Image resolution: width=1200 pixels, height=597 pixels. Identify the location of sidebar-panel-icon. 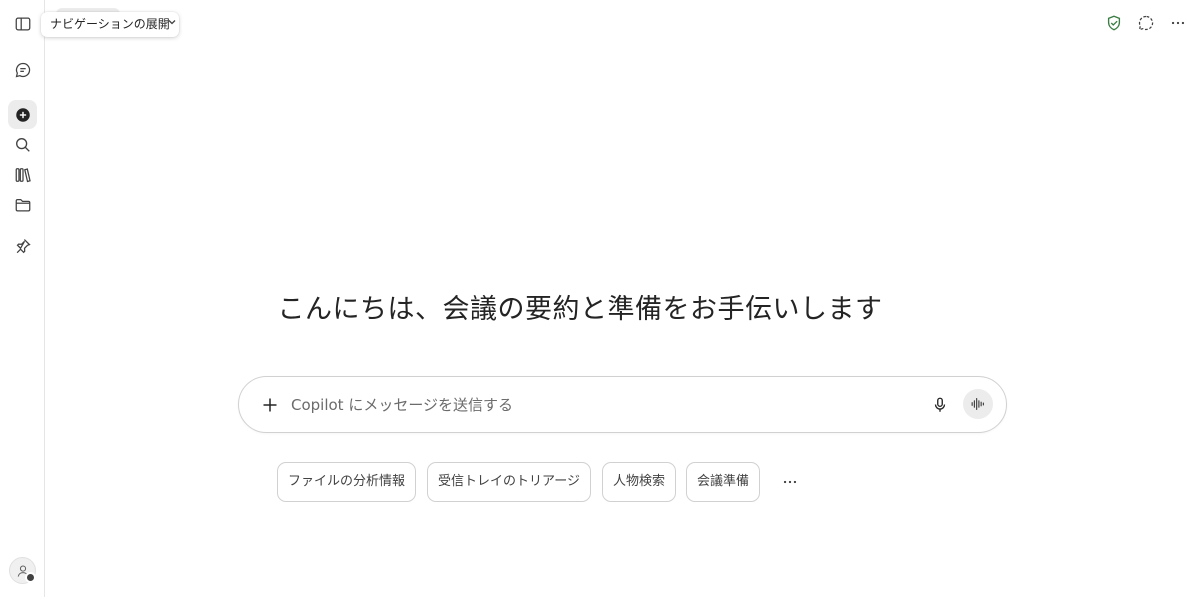
(22, 23).